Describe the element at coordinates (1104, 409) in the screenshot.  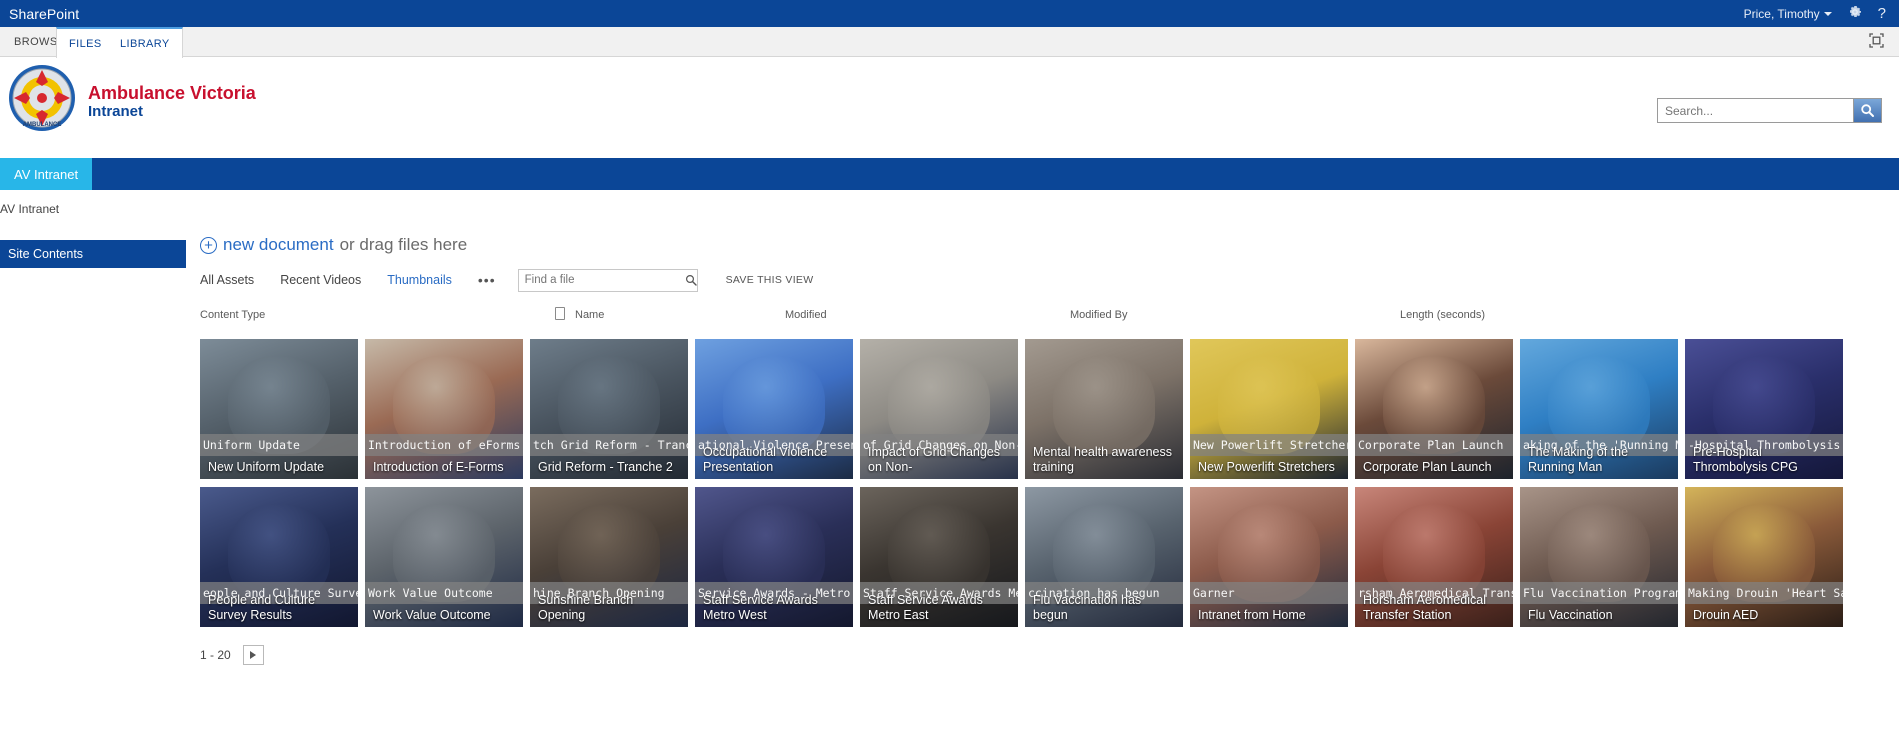
I see `thumbnail-tile: Mental health awareness training` at that location.